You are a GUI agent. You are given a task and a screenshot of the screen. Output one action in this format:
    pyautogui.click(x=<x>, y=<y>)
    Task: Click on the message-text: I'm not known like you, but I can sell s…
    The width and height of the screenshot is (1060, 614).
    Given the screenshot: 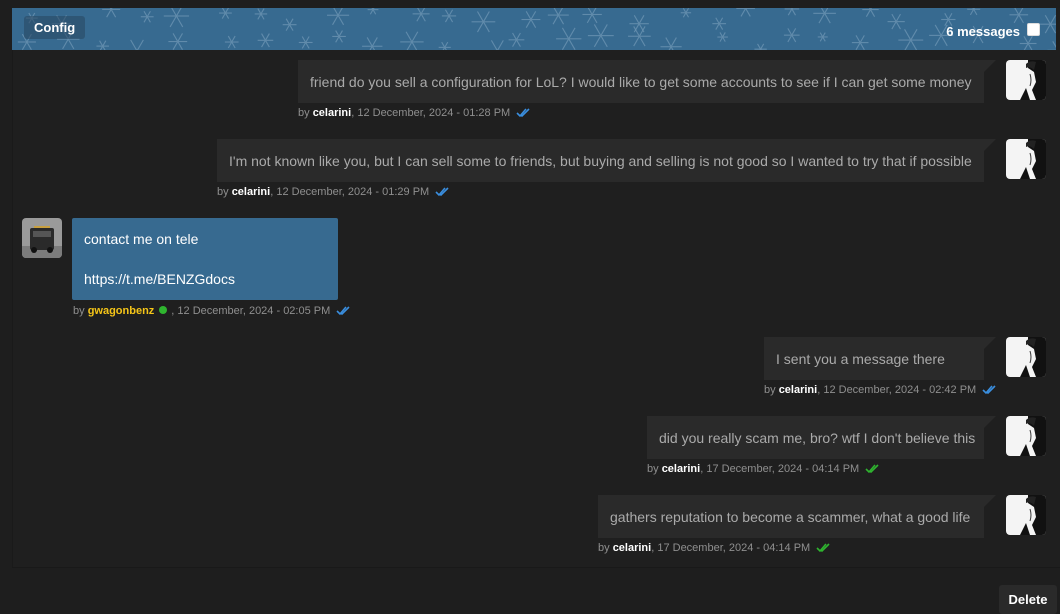 What is the action you would take?
    pyautogui.click(x=600, y=160)
    